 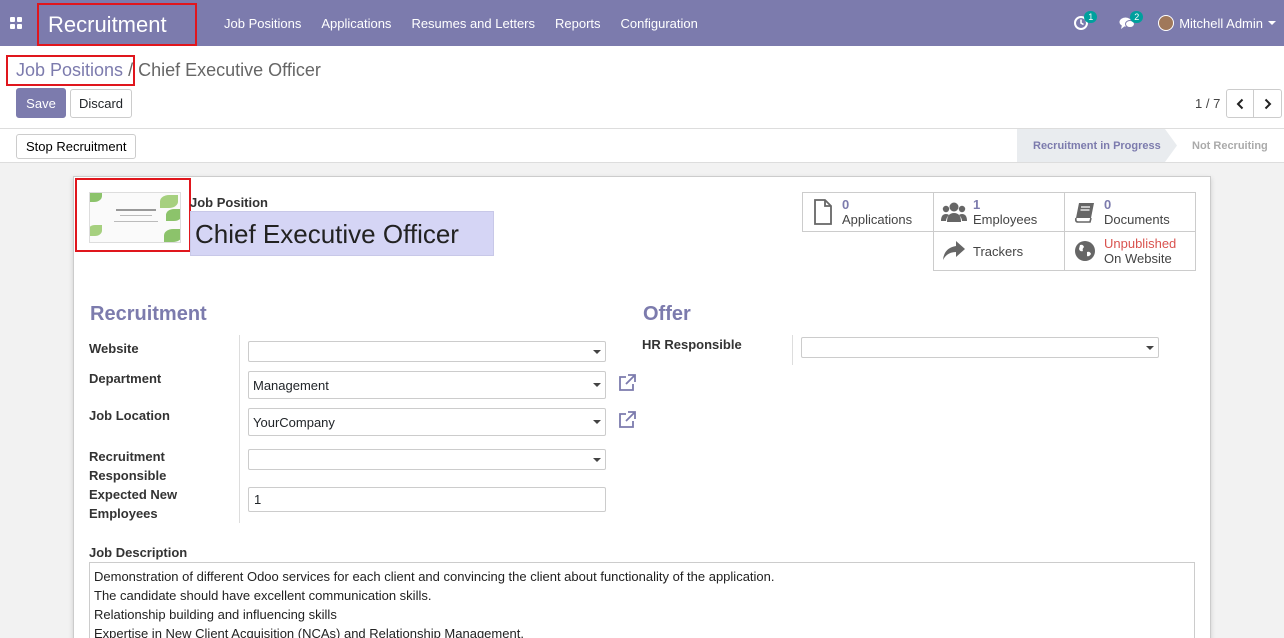 I want to click on documents-count: 0, so click(x=1108, y=204).